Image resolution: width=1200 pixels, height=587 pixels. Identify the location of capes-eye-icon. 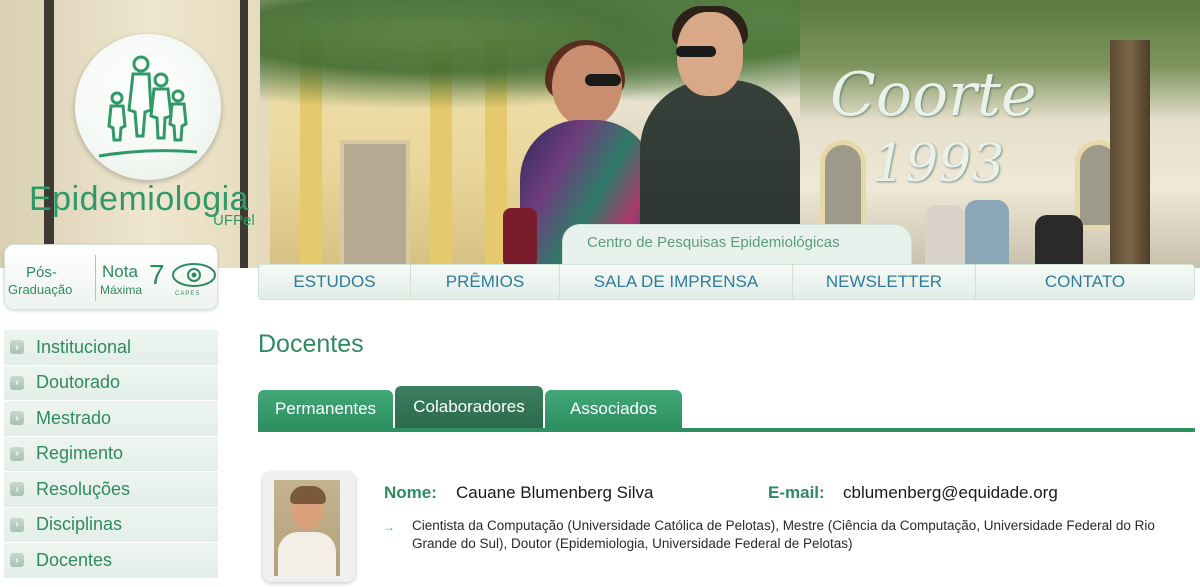
(194, 275).